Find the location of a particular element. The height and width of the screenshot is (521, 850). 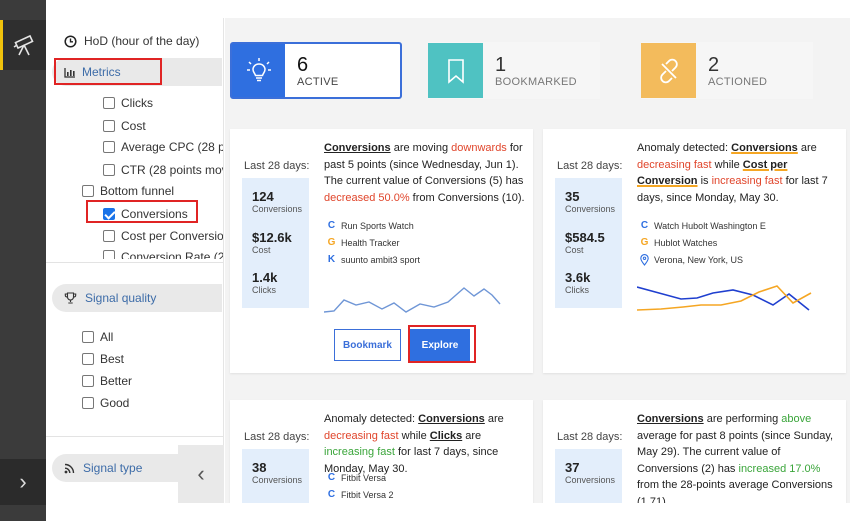

metric-checkbox-clicks: Clicks is located at coordinates (128, 103).